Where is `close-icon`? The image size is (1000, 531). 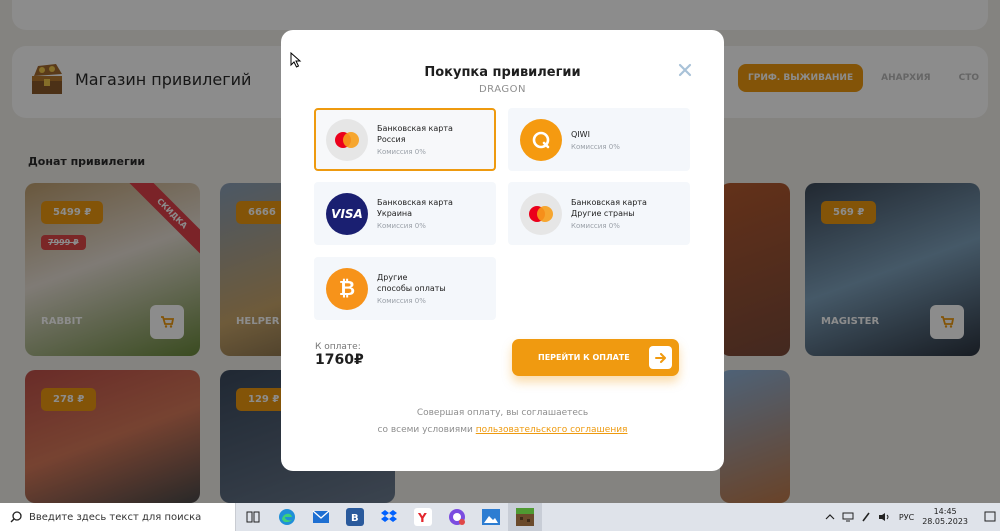
close-icon is located at coordinates (685, 70).